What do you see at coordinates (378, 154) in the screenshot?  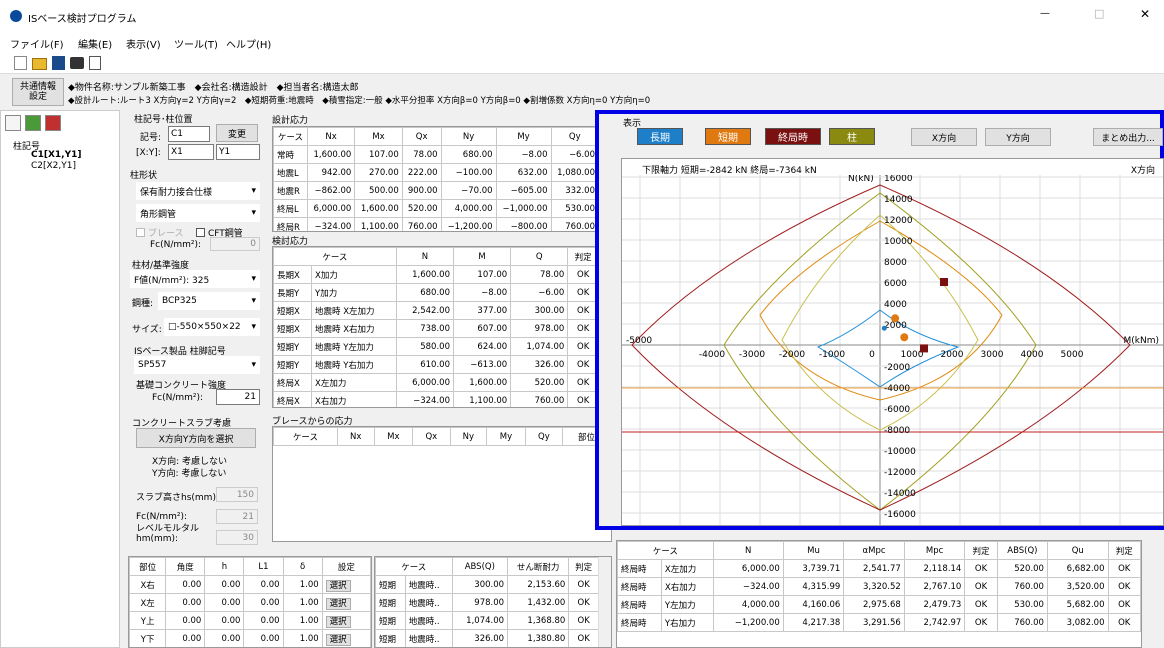 I see `cell: 107.00` at bounding box center [378, 154].